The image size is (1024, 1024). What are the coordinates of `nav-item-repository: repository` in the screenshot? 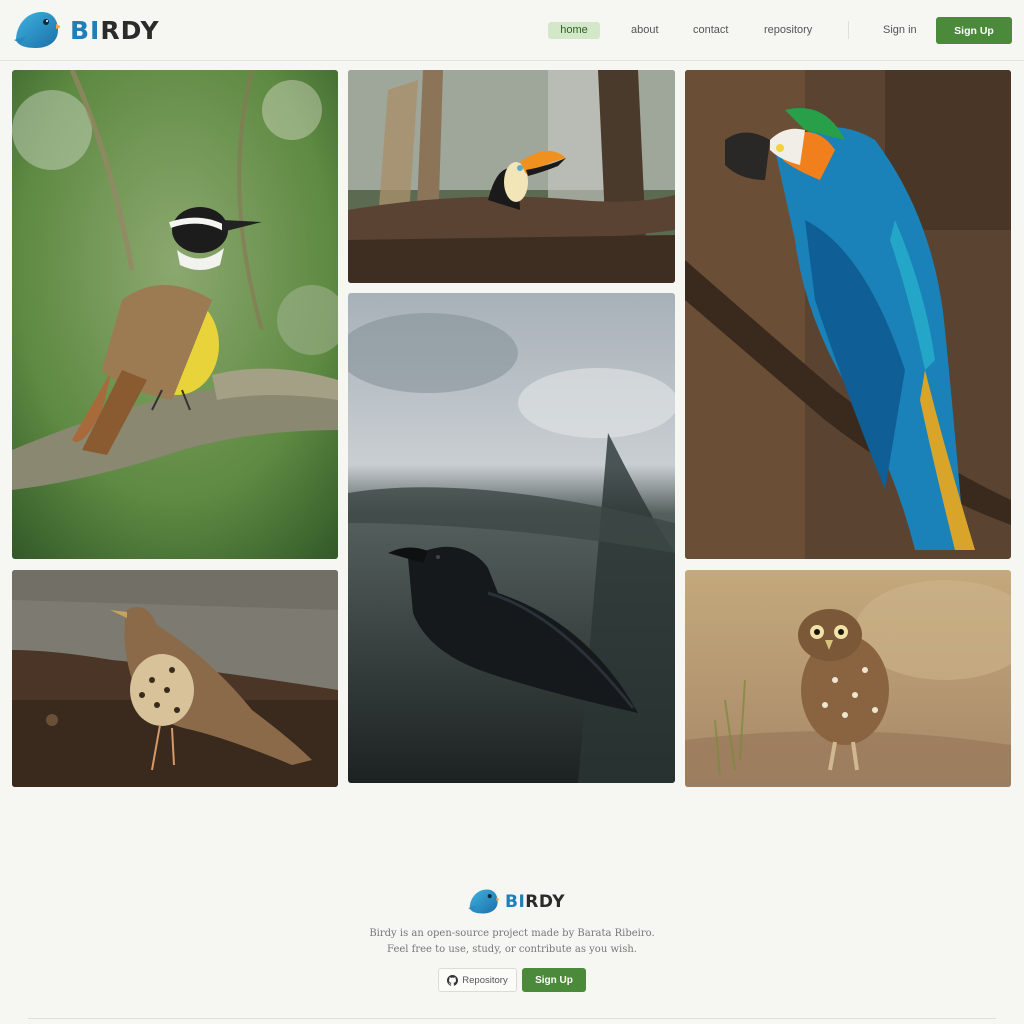 It's located at (788, 30).